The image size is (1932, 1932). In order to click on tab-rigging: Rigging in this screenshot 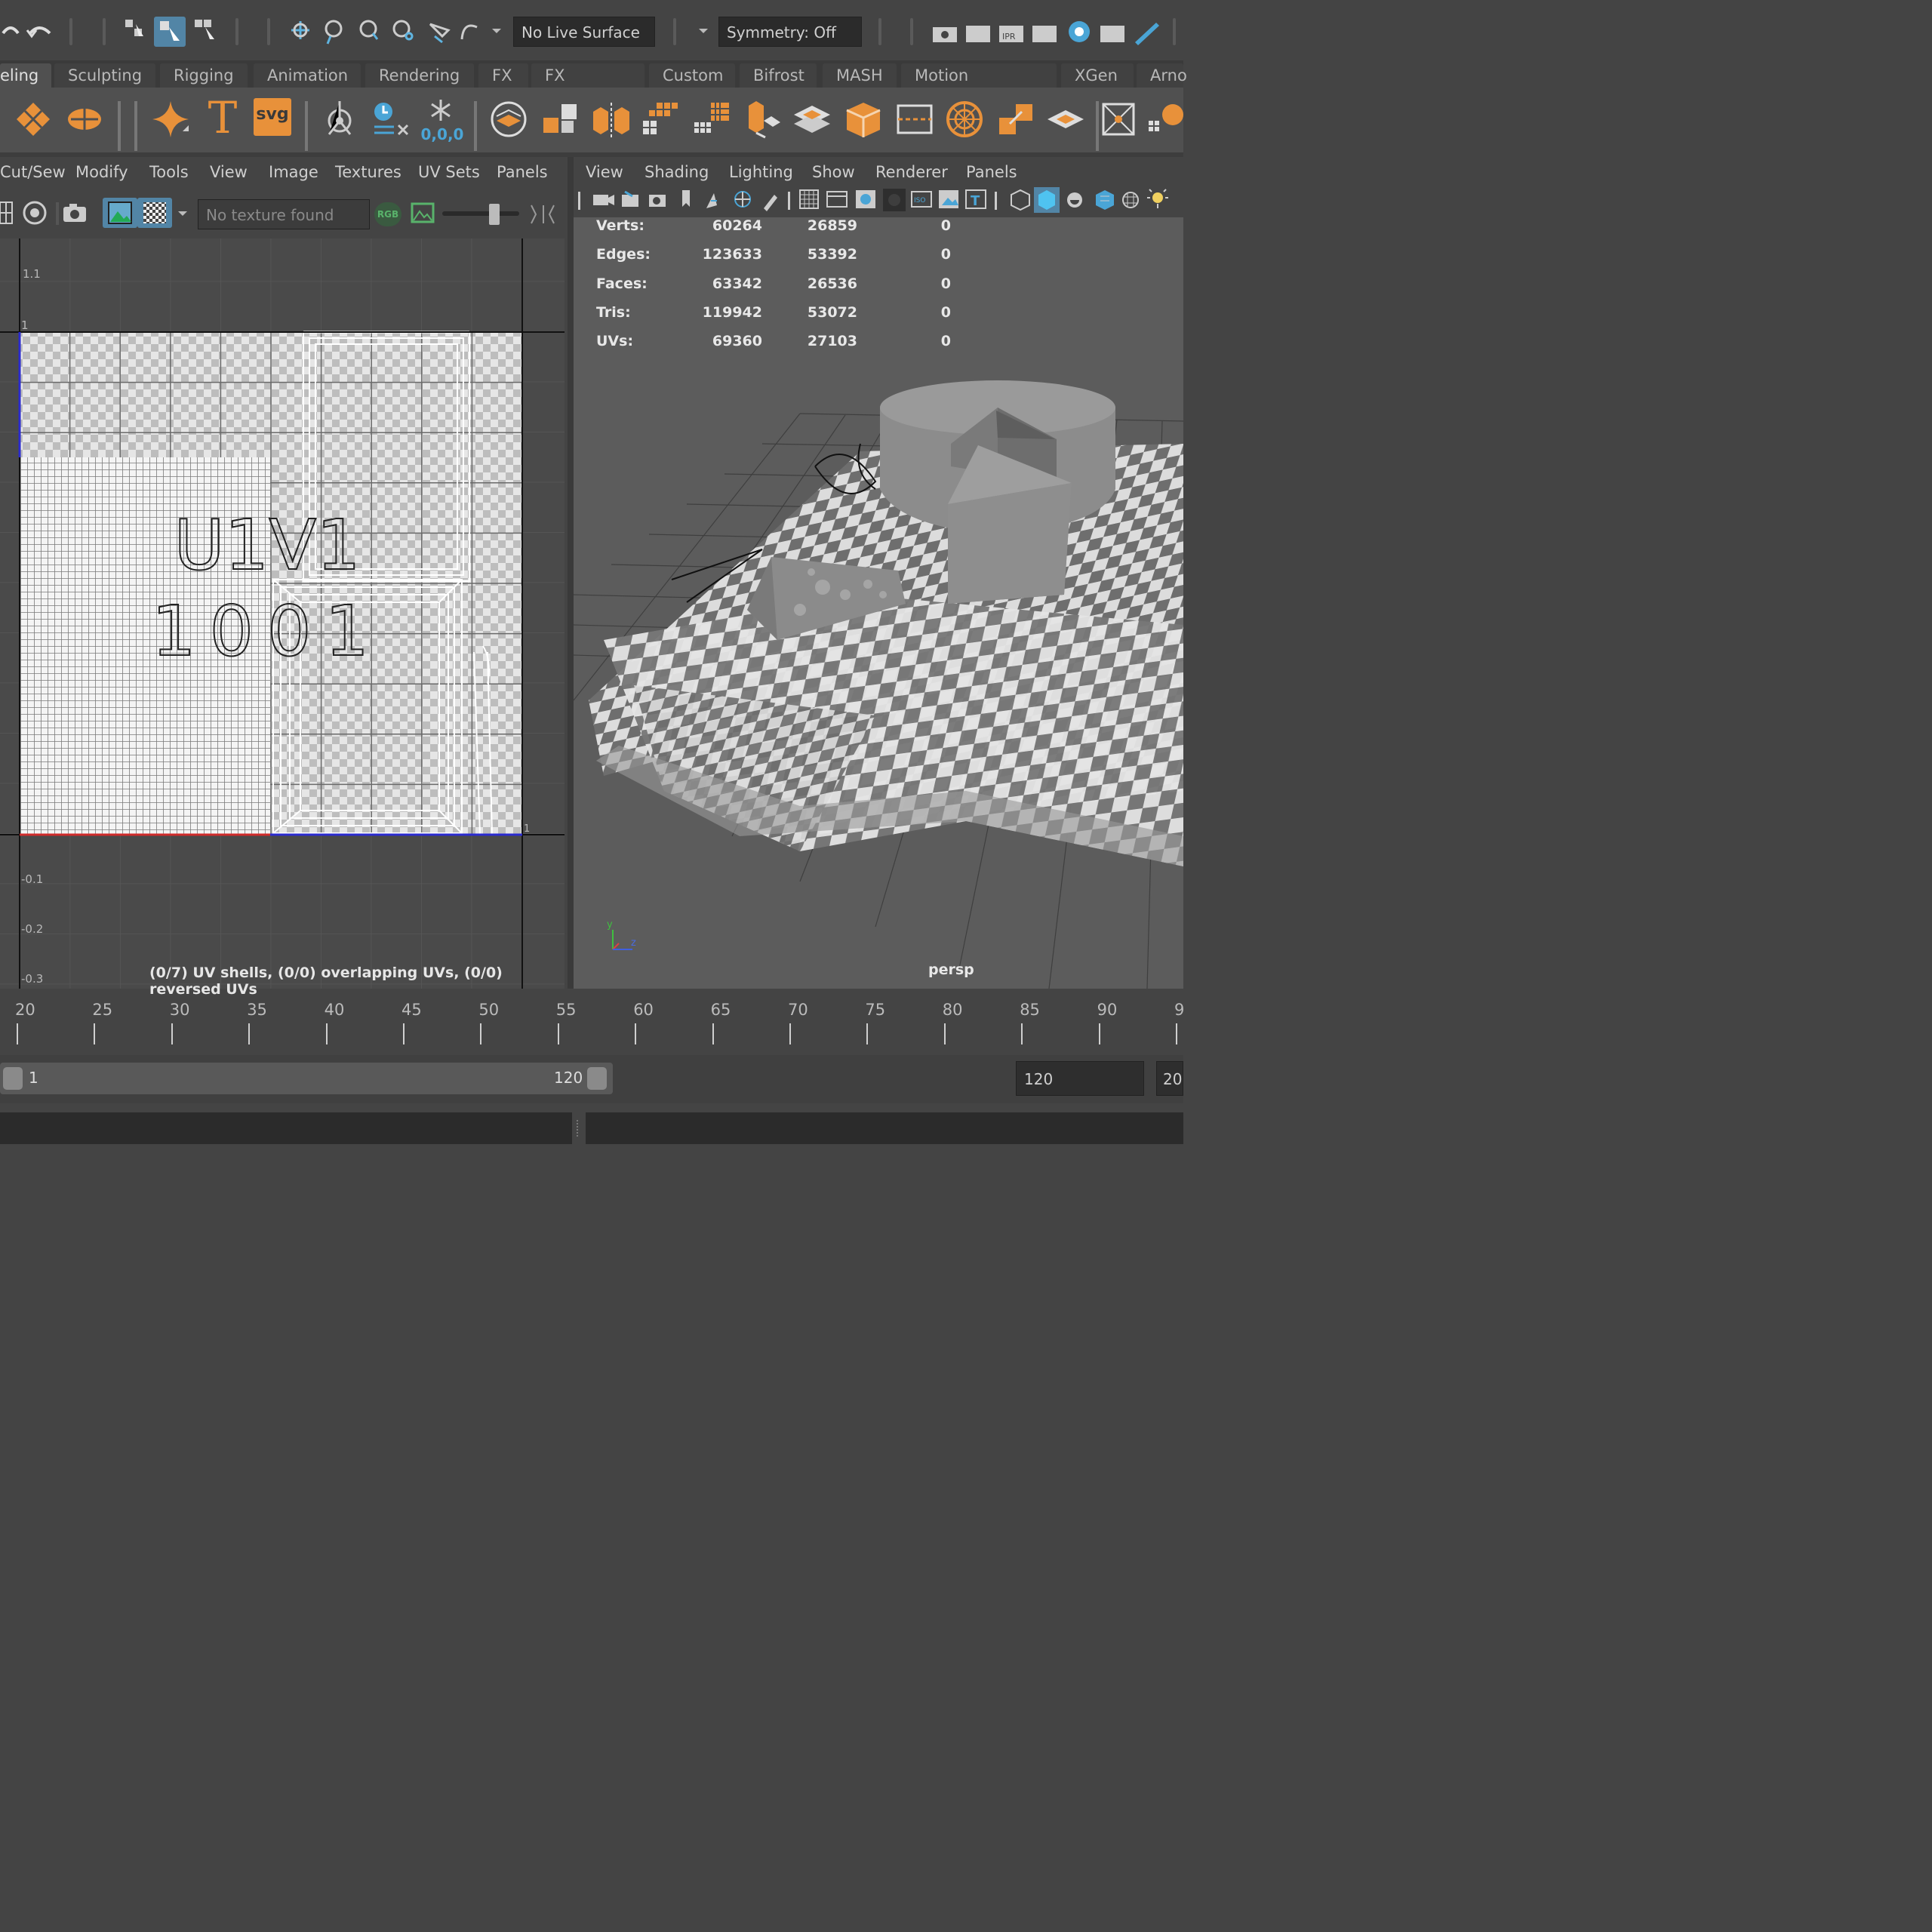, I will do `click(204, 75)`.